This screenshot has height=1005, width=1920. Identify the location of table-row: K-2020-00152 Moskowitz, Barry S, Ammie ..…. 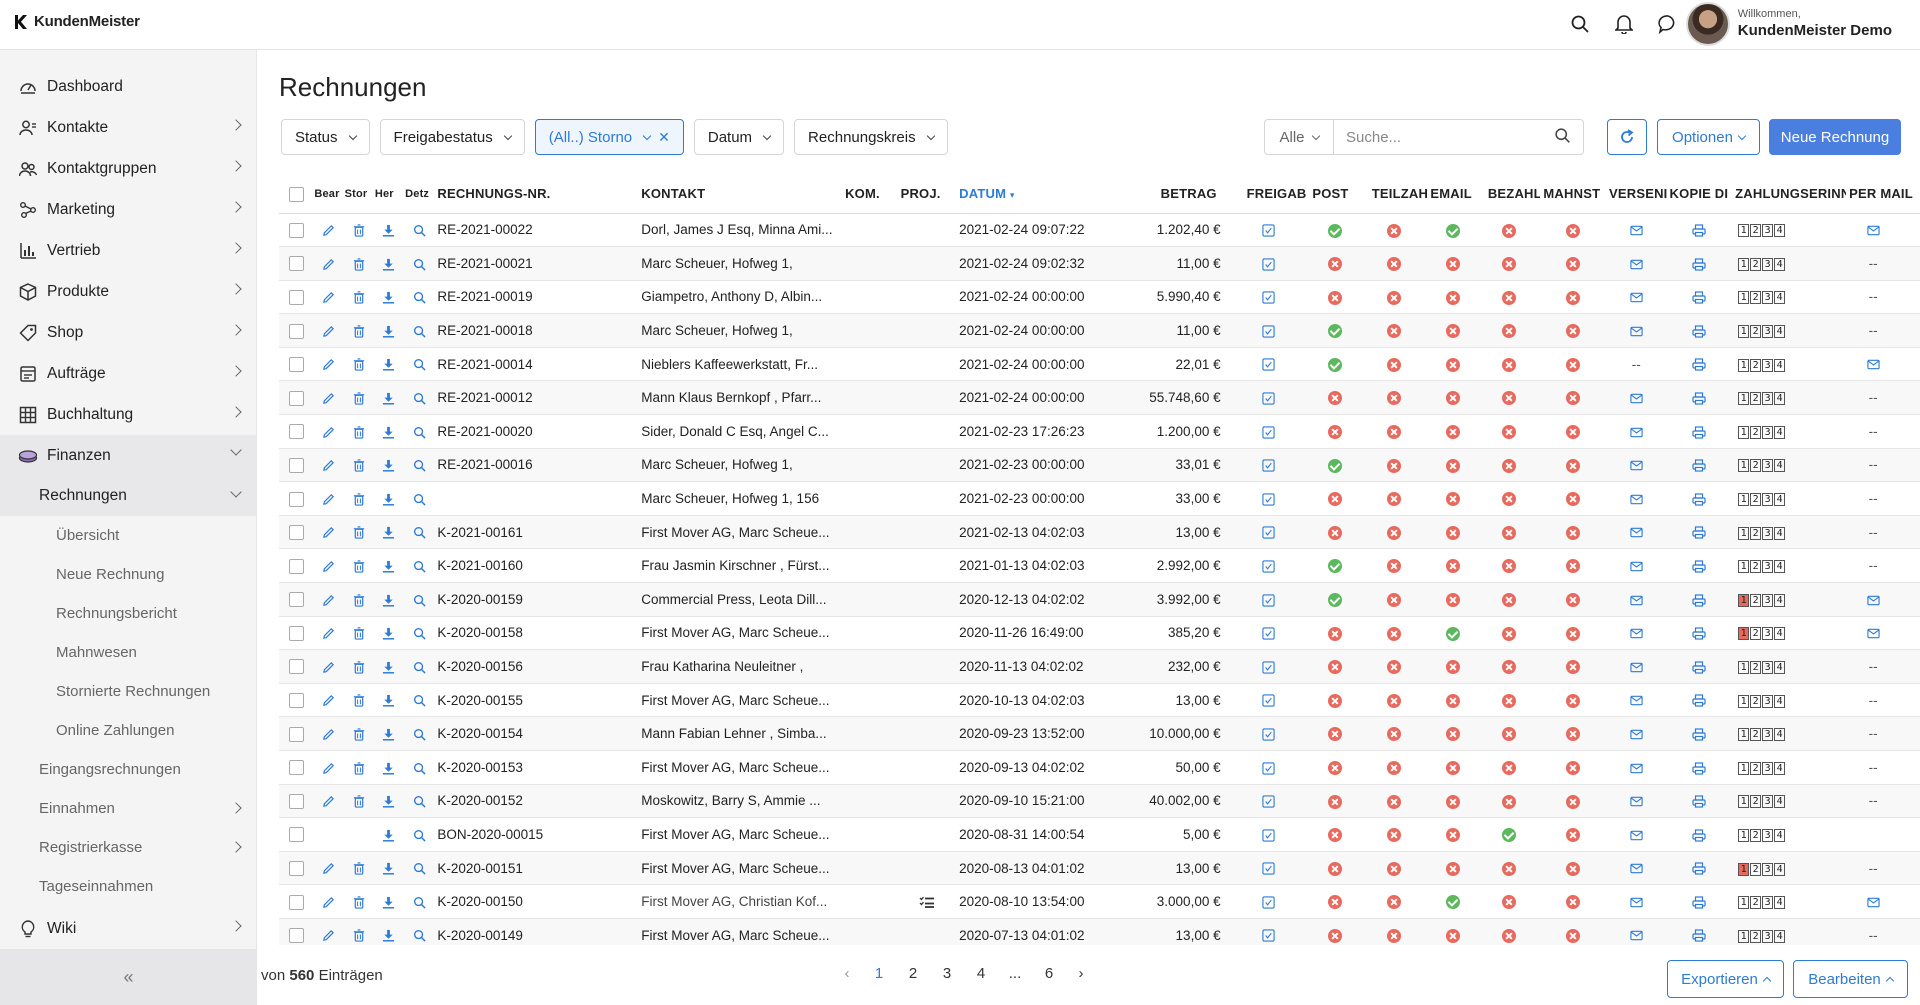
(1099, 801).